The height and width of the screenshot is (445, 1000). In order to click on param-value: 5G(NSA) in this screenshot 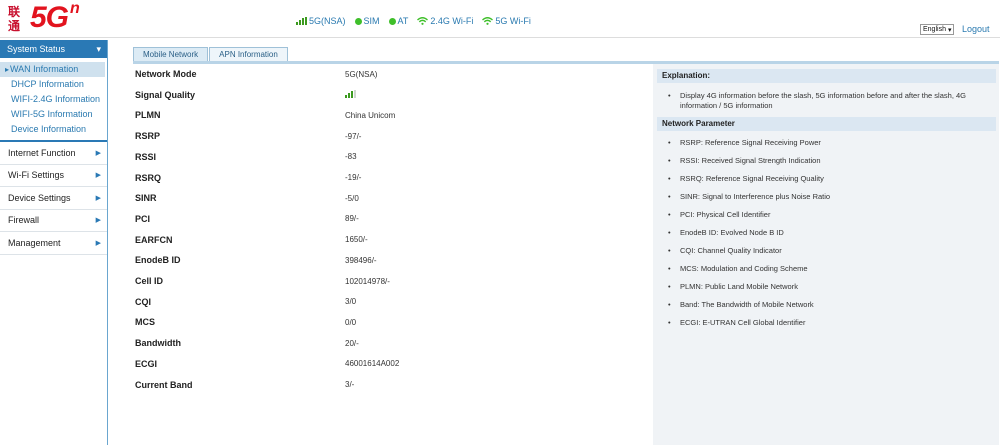, I will do `click(361, 74)`.